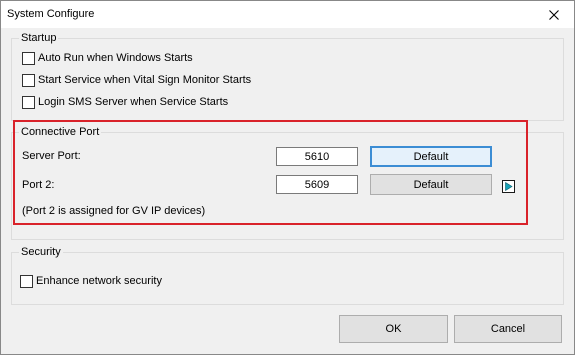 The image size is (575, 355). I want to click on cancel-button: Cancel, so click(508, 329).